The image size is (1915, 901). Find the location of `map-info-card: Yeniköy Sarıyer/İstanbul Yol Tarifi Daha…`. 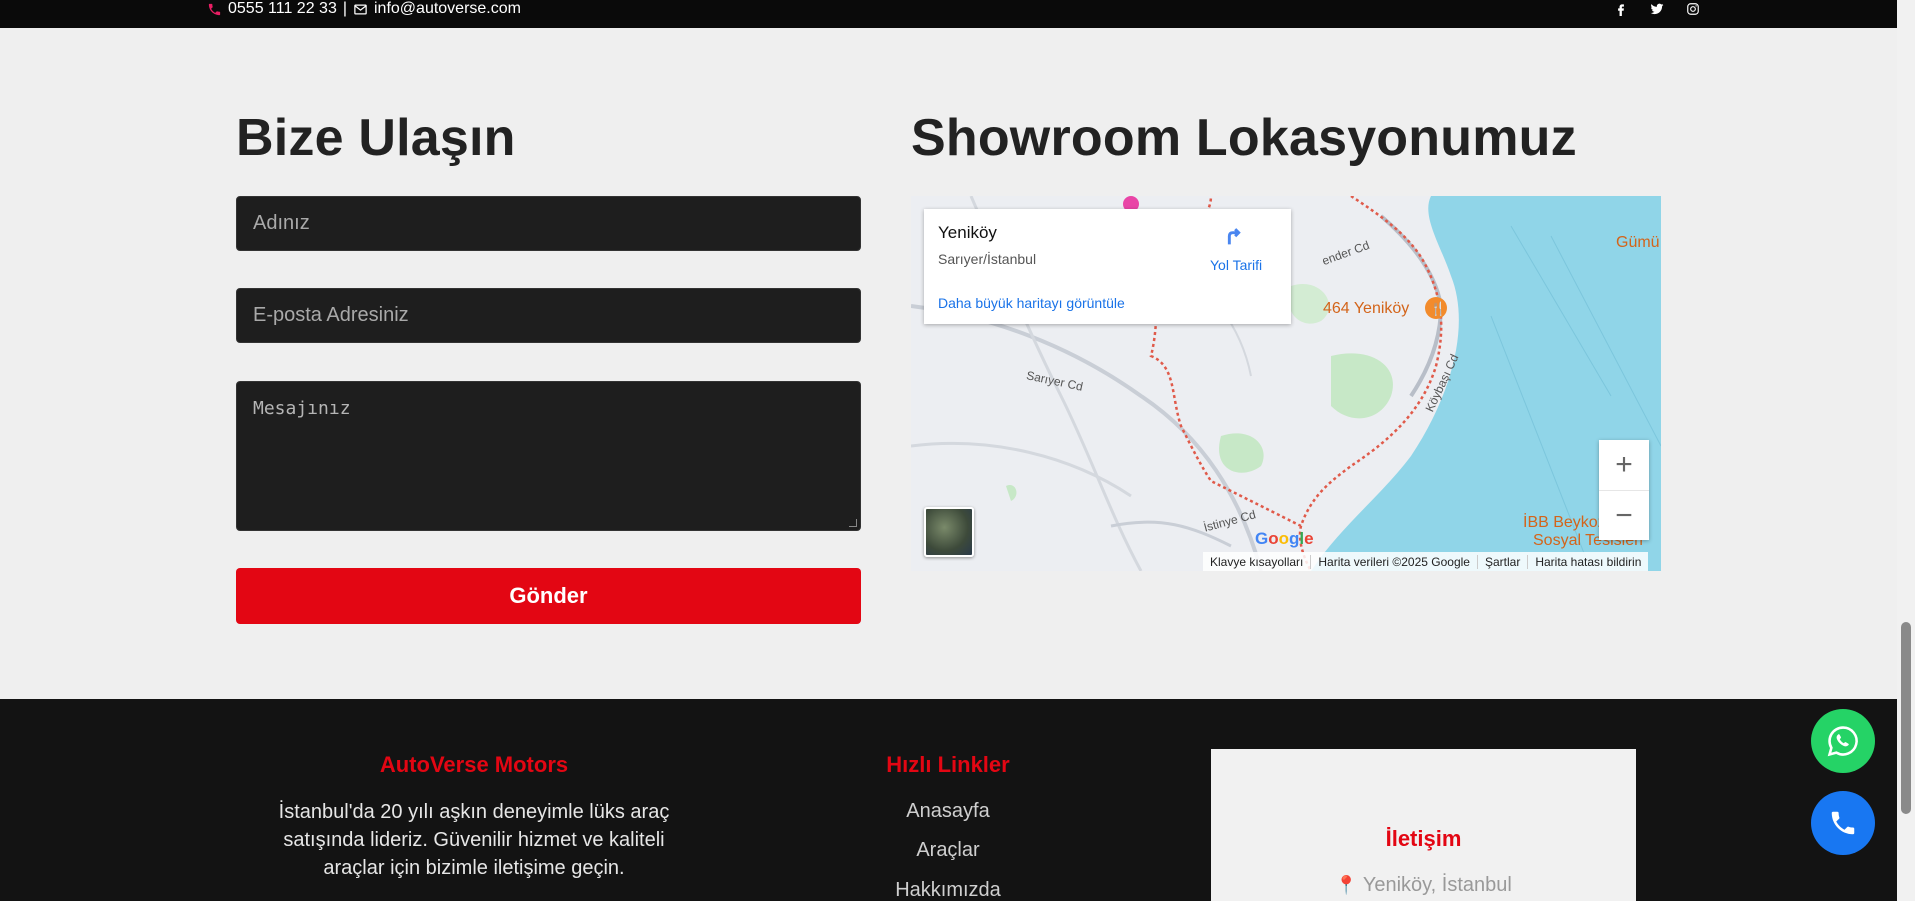

map-info-card: Yeniköy Sarıyer/İstanbul Yol Tarifi Daha… is located at coordinates (1107, 266).